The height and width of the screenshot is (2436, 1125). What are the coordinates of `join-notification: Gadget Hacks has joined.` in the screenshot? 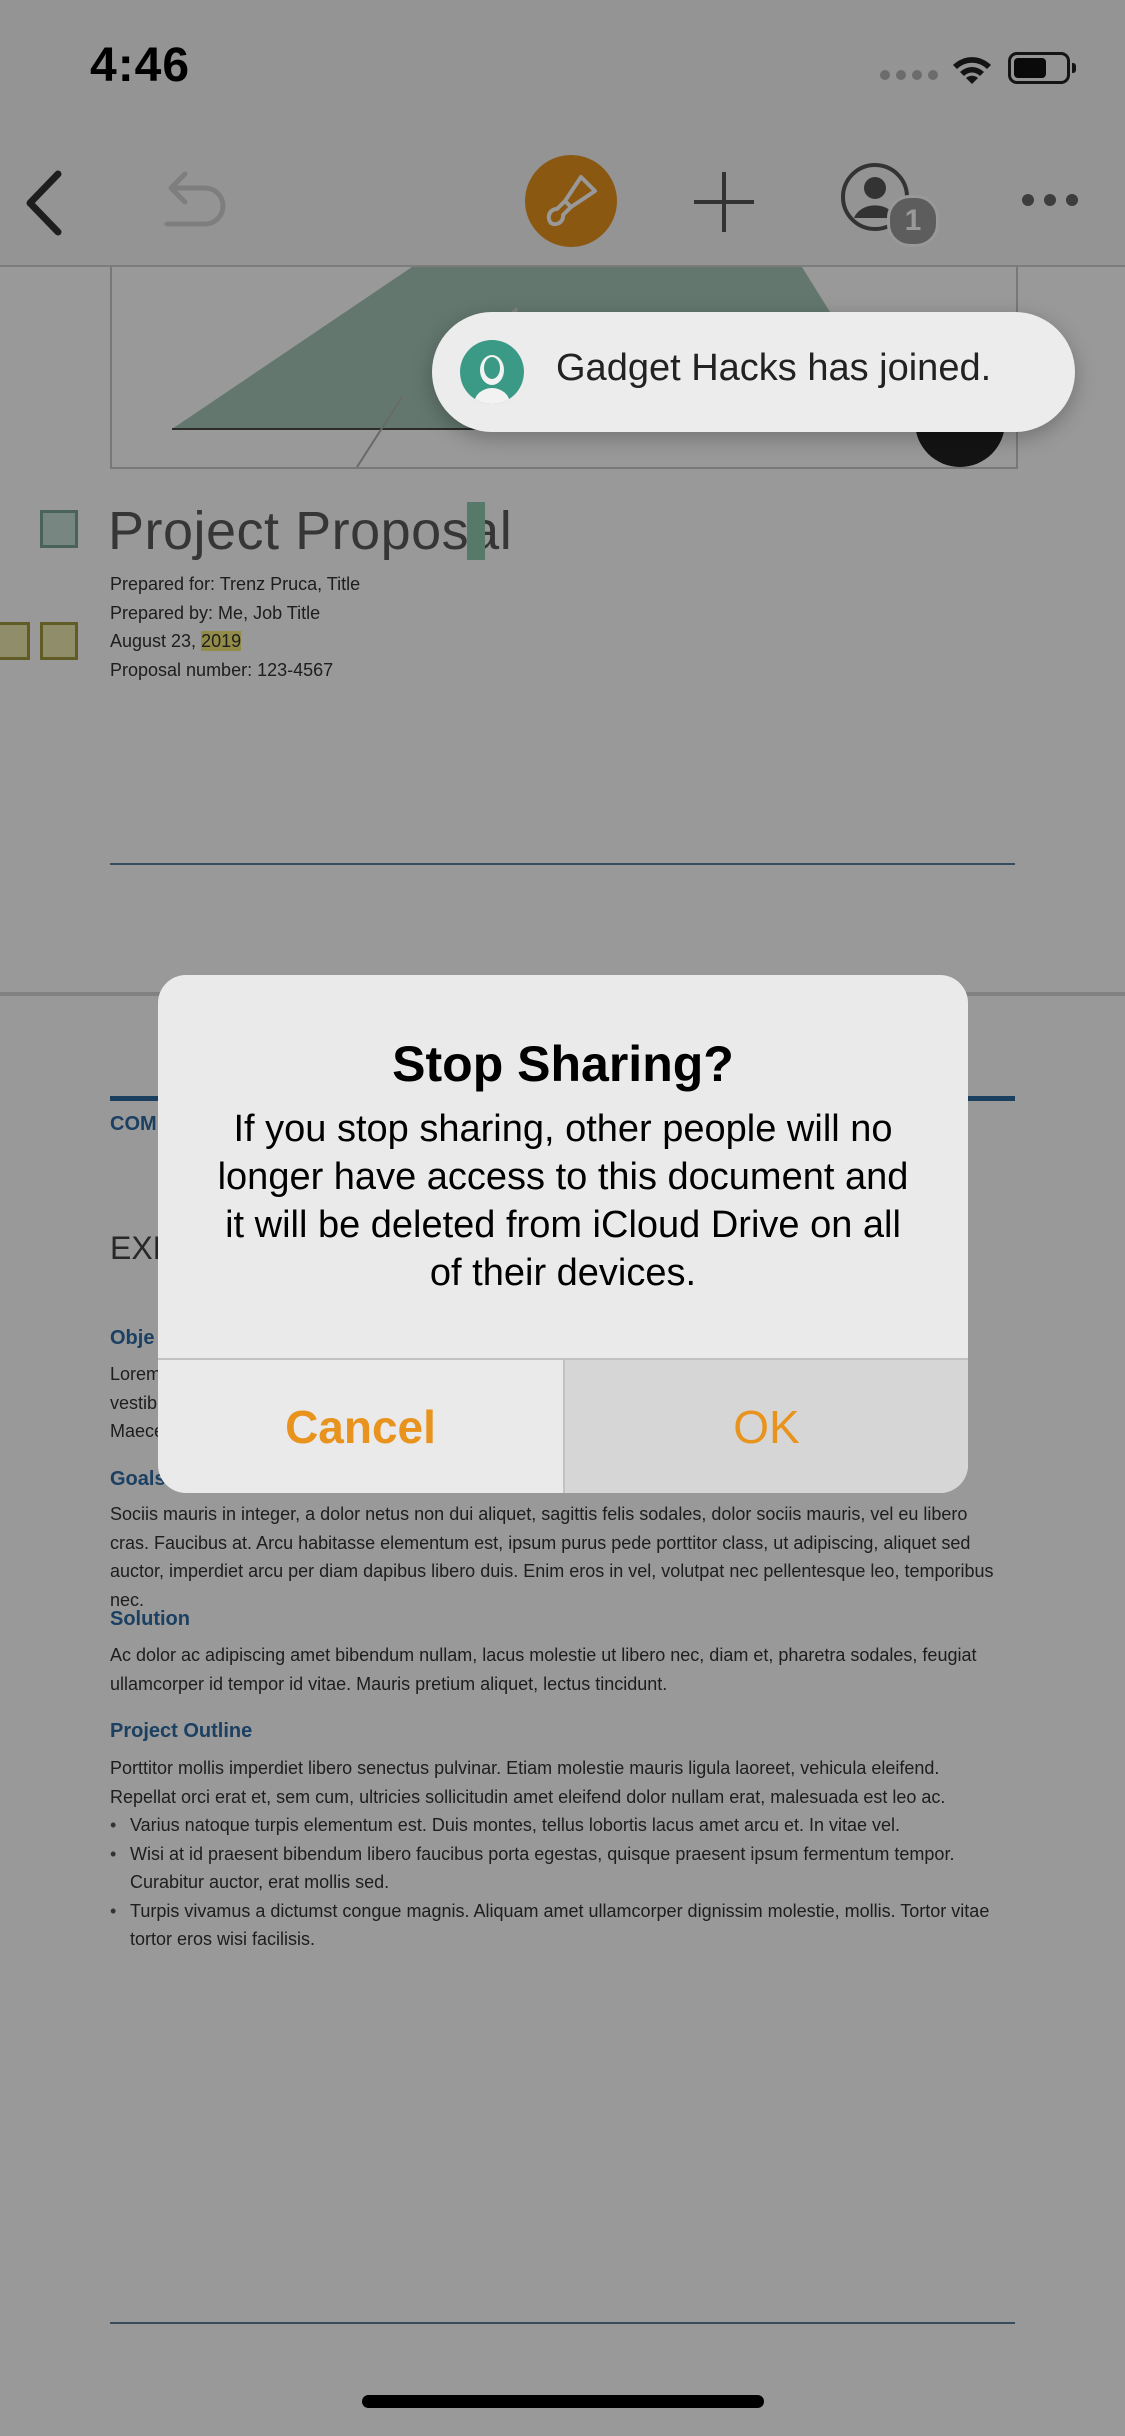 It's located at (753, 372).